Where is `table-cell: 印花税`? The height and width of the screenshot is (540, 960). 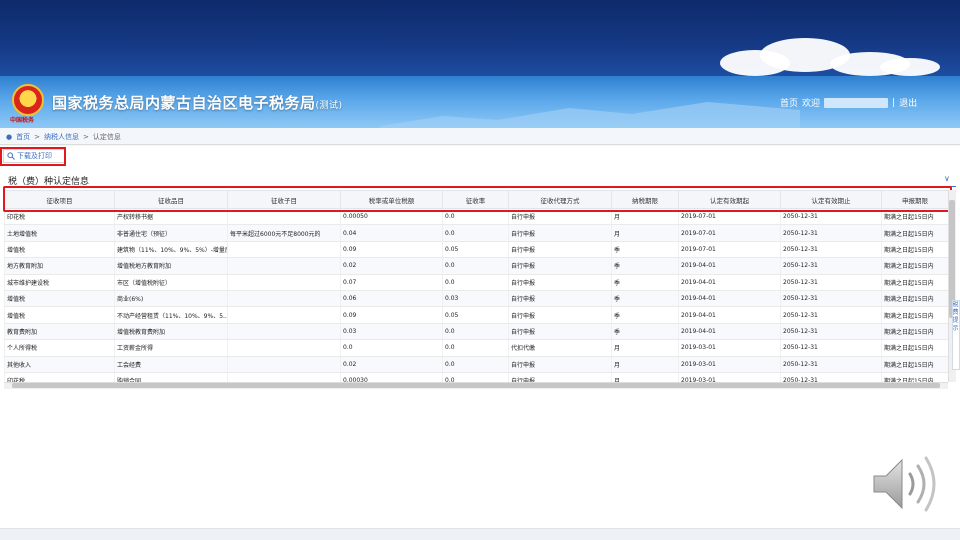 table-cell: 印花税 is located at coordinates (59, 377).